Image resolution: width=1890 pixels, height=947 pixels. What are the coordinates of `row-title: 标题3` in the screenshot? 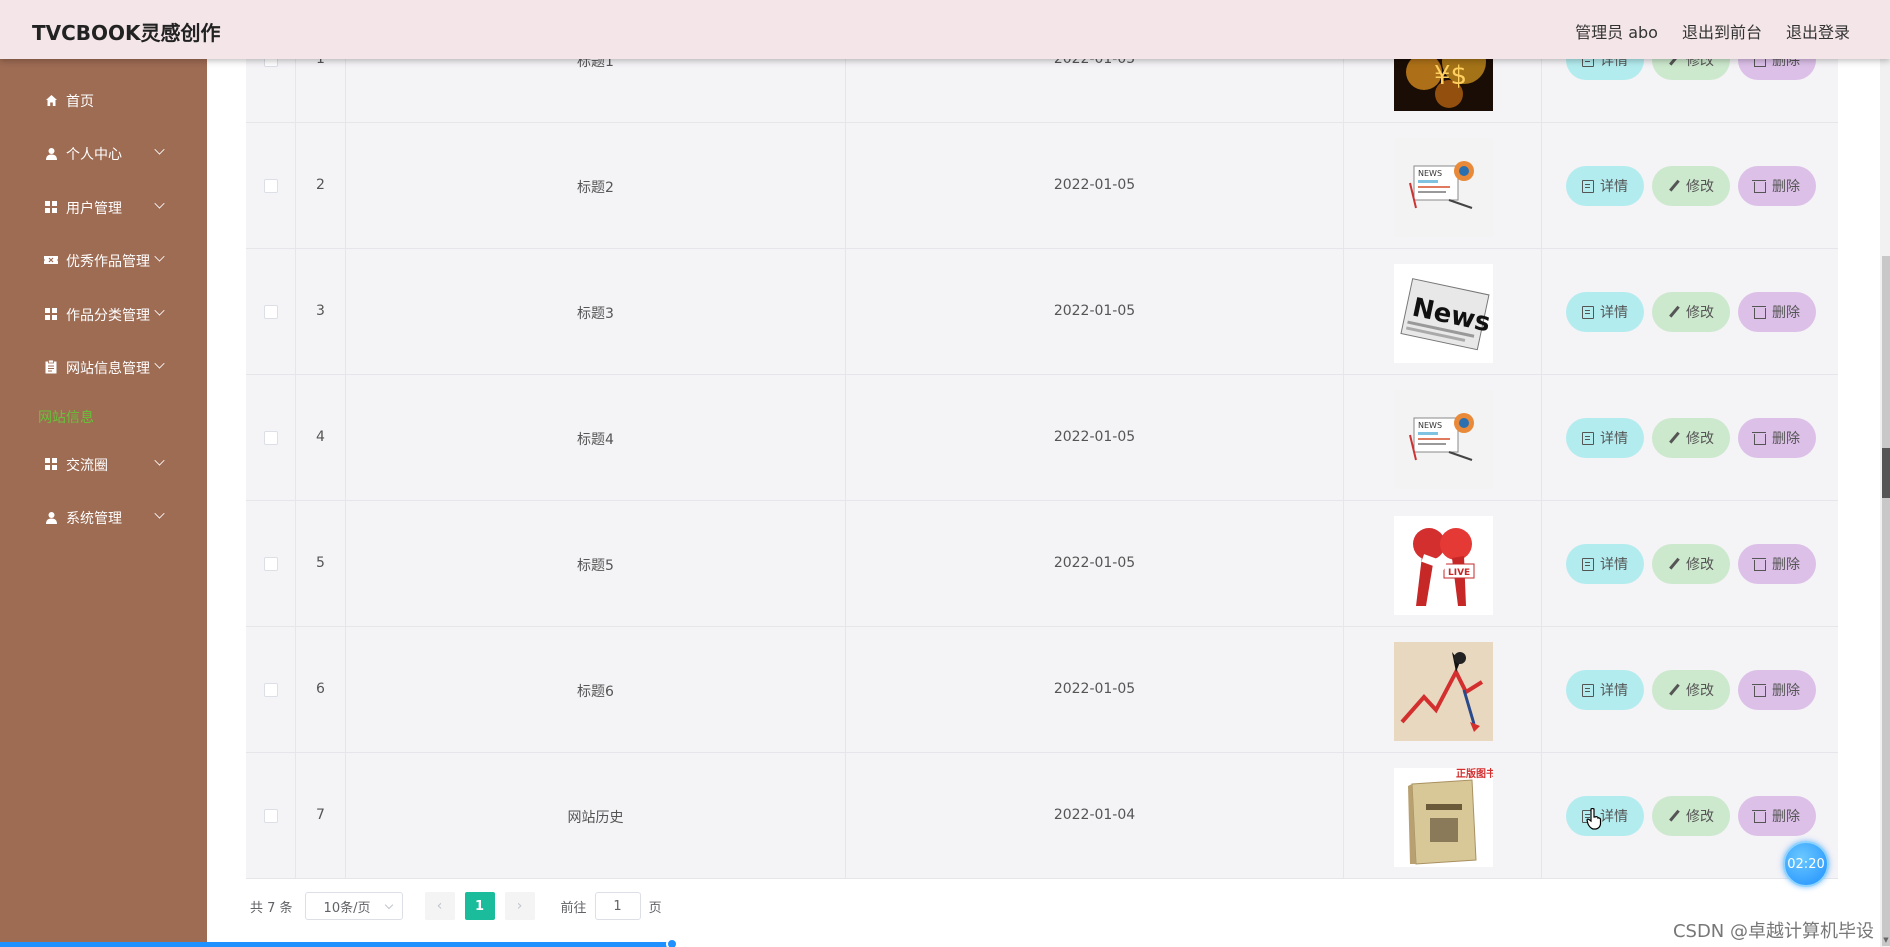 It's located at (595, 314).